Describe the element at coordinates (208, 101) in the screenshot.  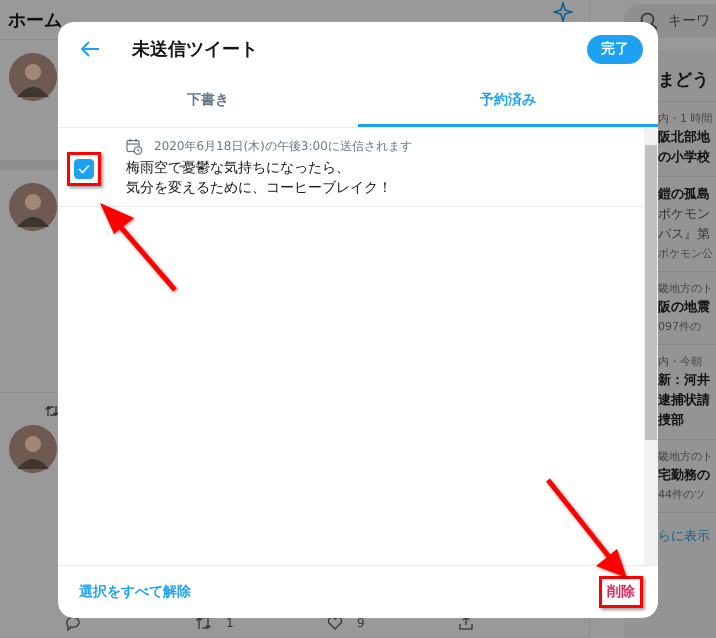
I see `tab: 下書き` at that location.